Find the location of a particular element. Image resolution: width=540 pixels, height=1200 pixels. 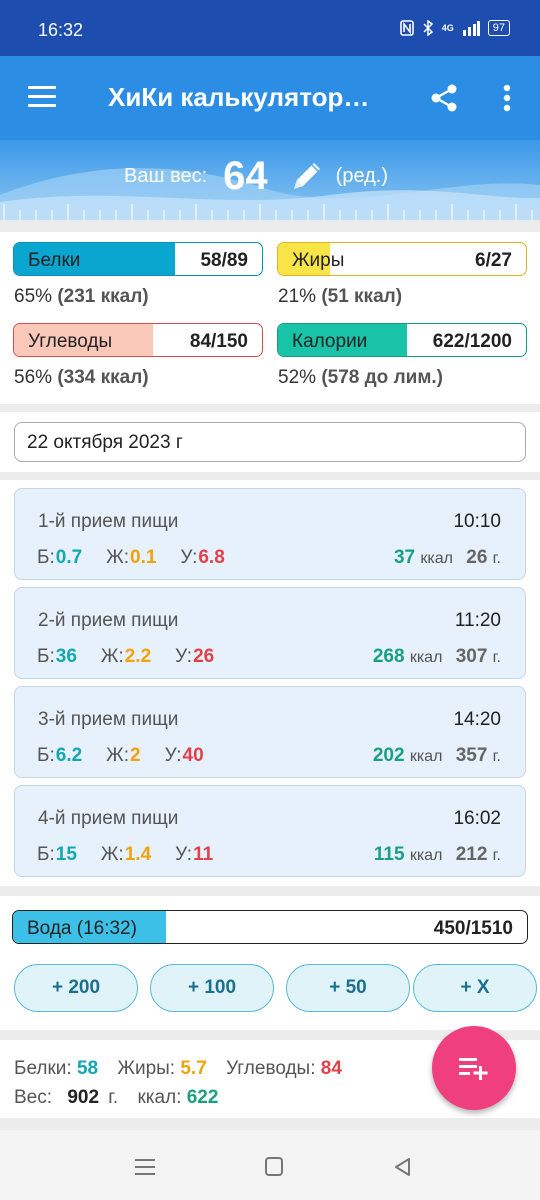

meal-weight-value: 307 is located at coordinates (471, 656).